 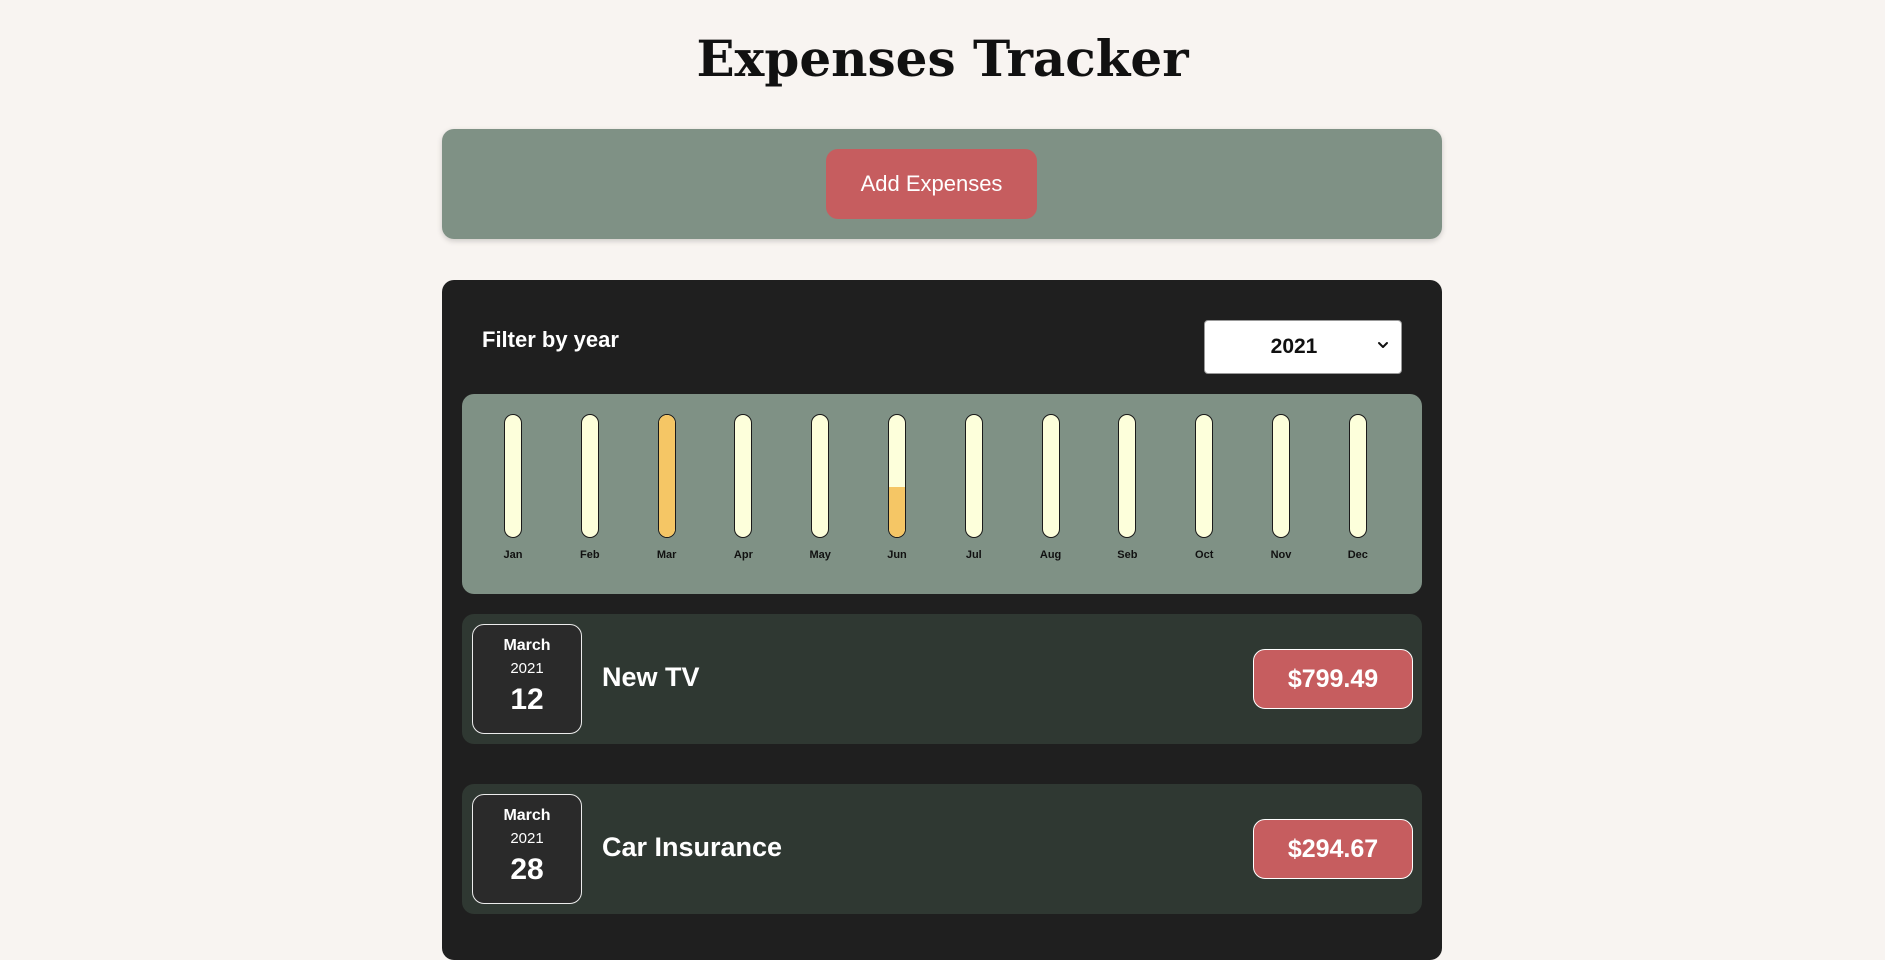 I want to click on chart-bar-jun: Jun, so click(x=897, y=499).